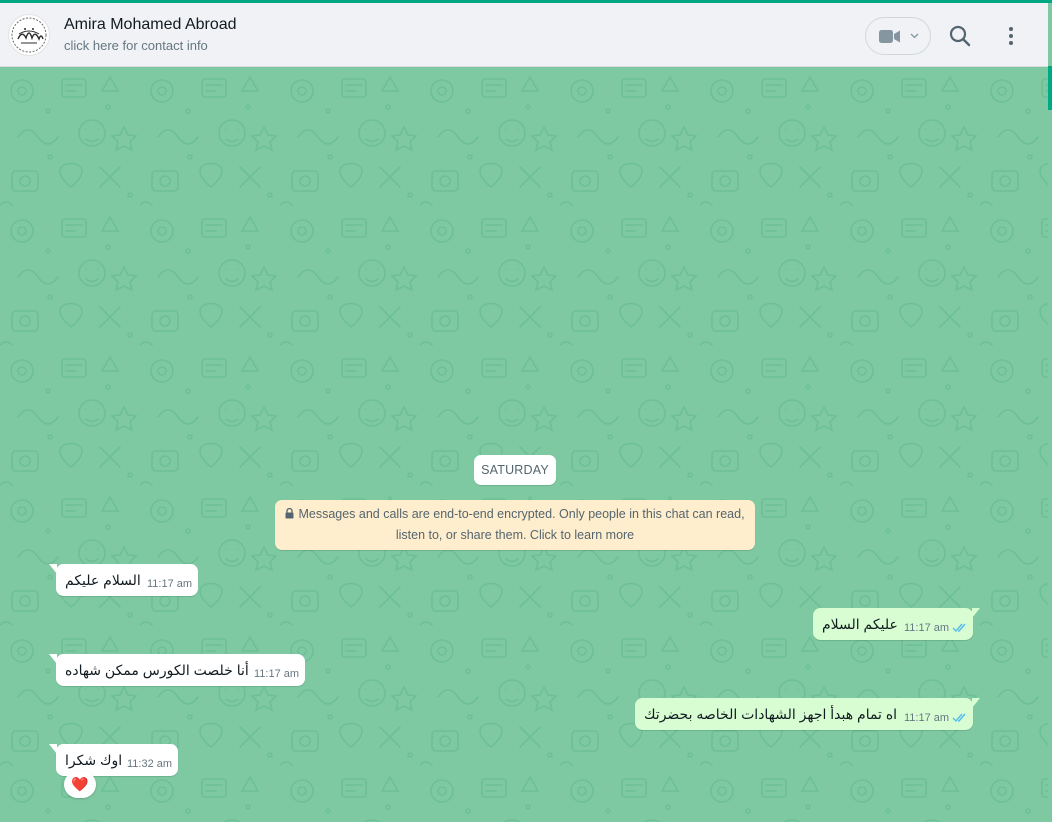 The height and width of the screenshot is (822, 1052). I want to click on message-incoming: أنا خلصت الكورس ممكن شهاده 11:17 am, so click(177, 670).